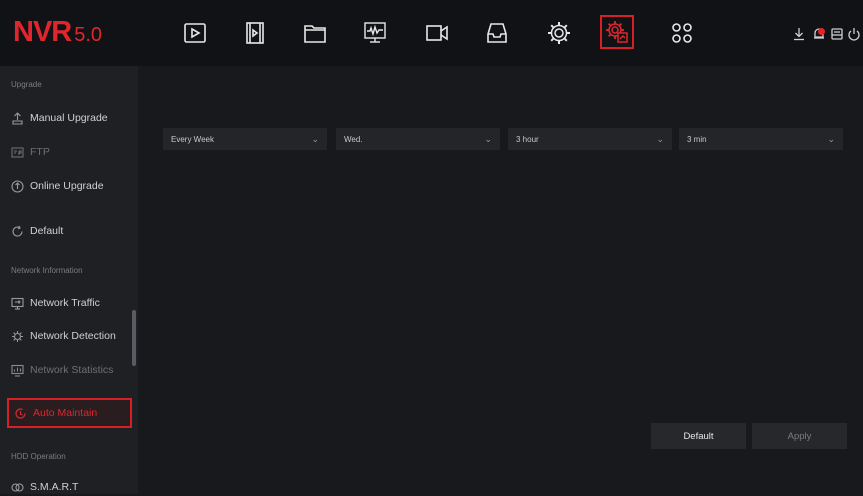 This screenshot has width=863, height=496. Describe the element at coordinates (17, 370) in the screenshot. I see `network-statistics-icon` at that location.